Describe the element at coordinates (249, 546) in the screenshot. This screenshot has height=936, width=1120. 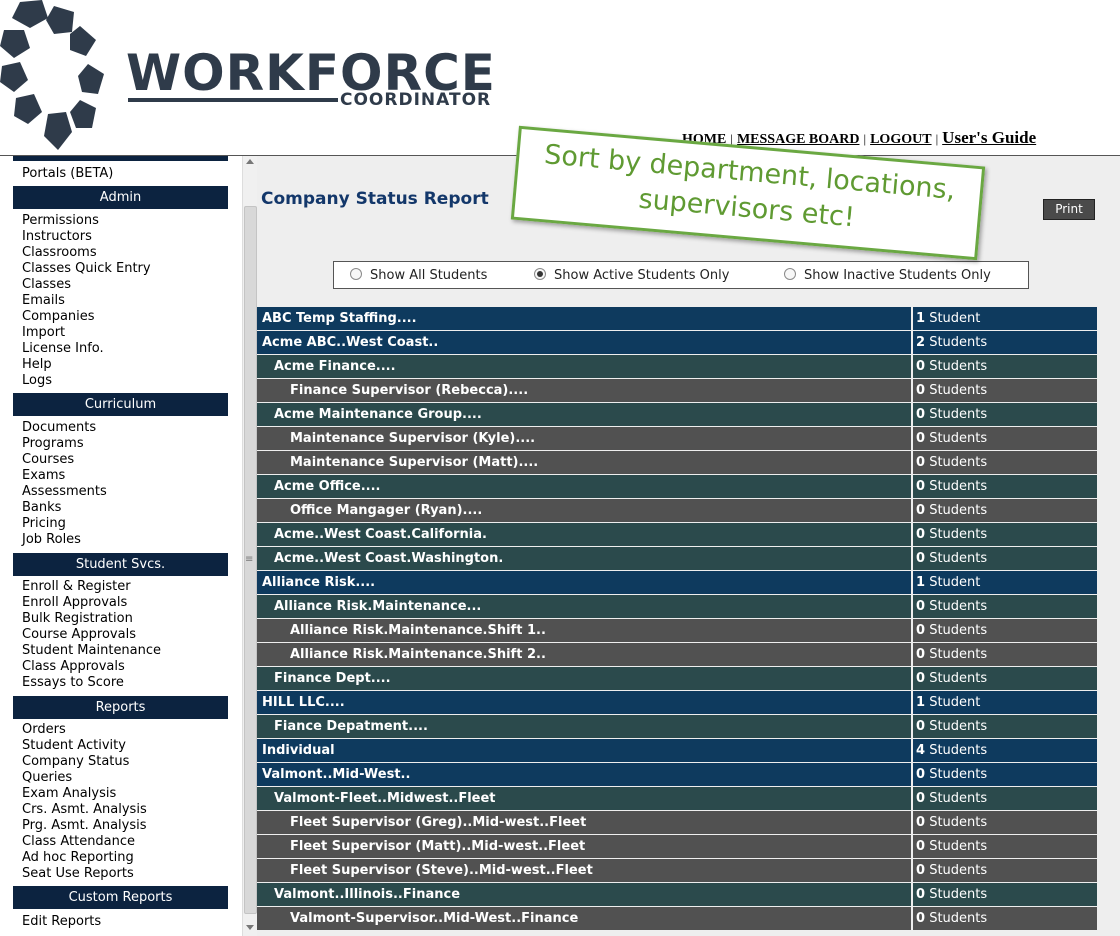
I see `sidebar-scrollbar: ≡` at that location.